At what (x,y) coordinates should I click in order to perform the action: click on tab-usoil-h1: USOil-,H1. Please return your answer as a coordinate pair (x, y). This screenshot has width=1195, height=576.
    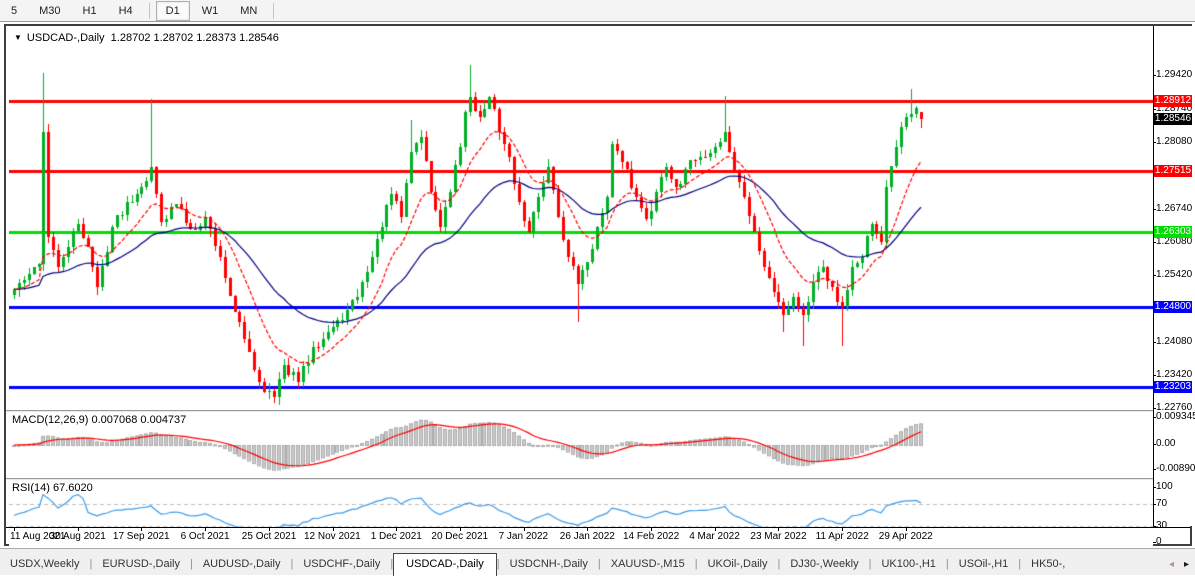
    Looking at the image, I should click on (984, 564).